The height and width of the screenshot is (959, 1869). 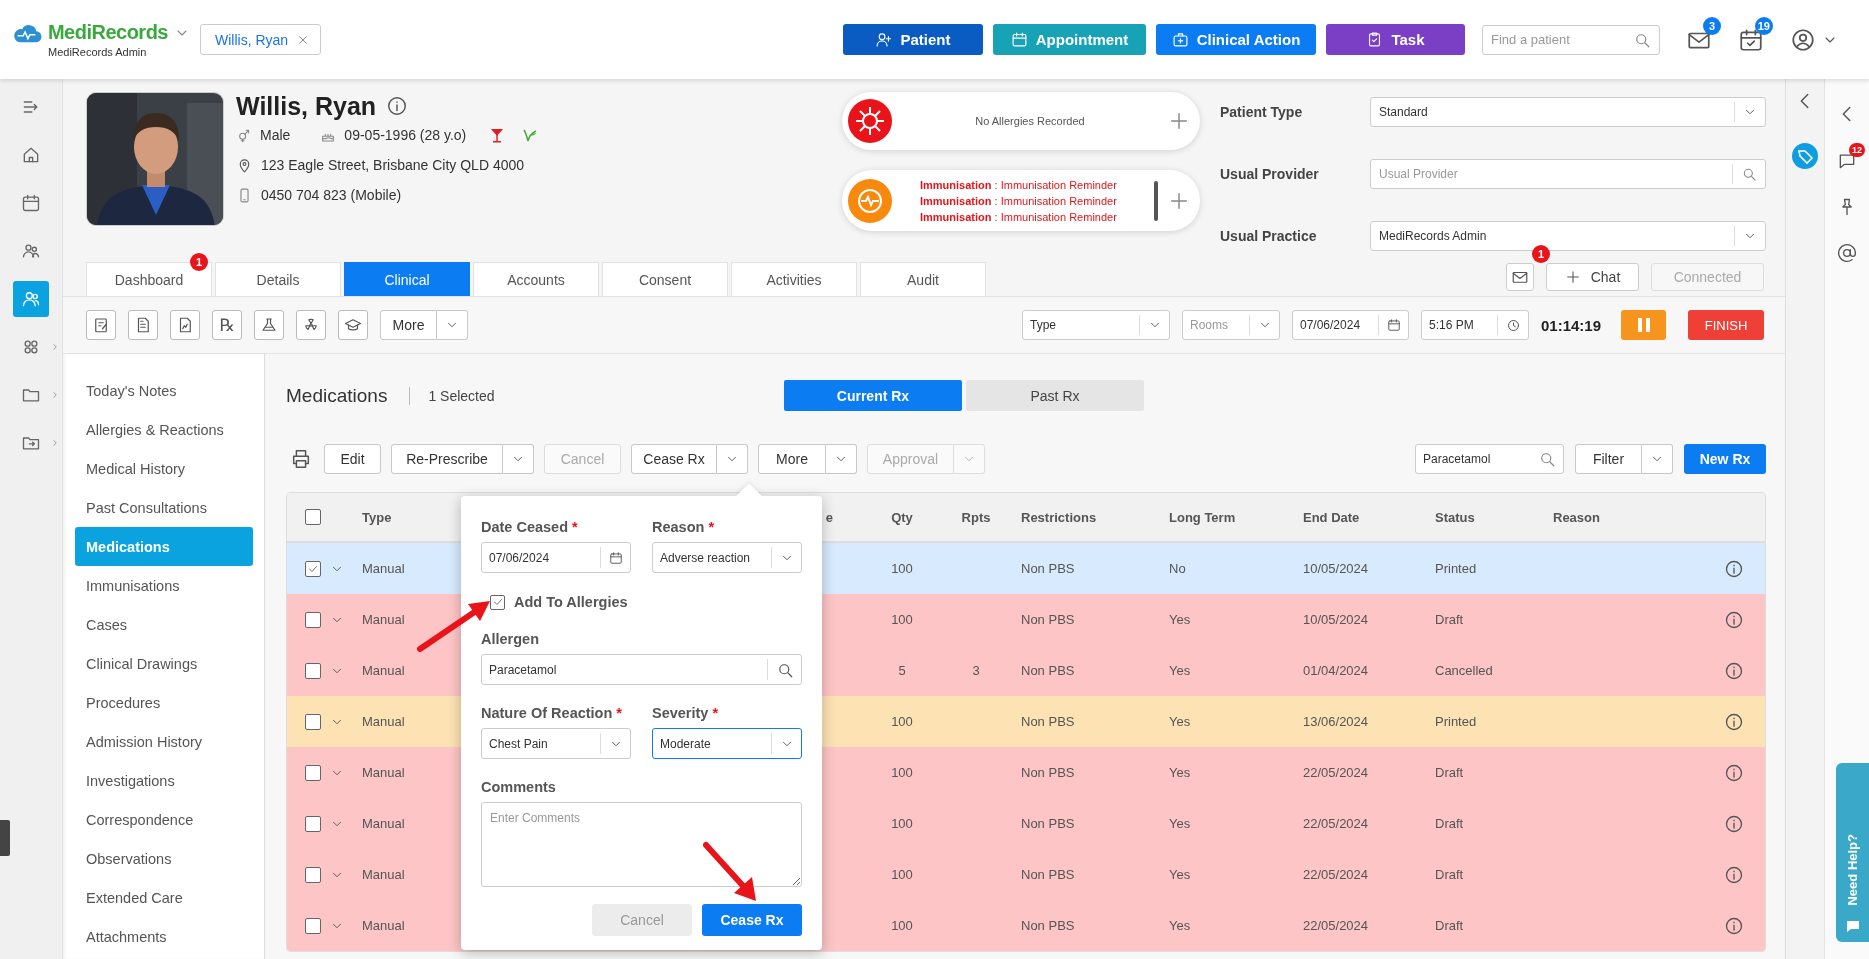 What do you see at coordinates (407, 279) in the screenshot?
I see `tab: Clinical` at bounding box center [407, 279].